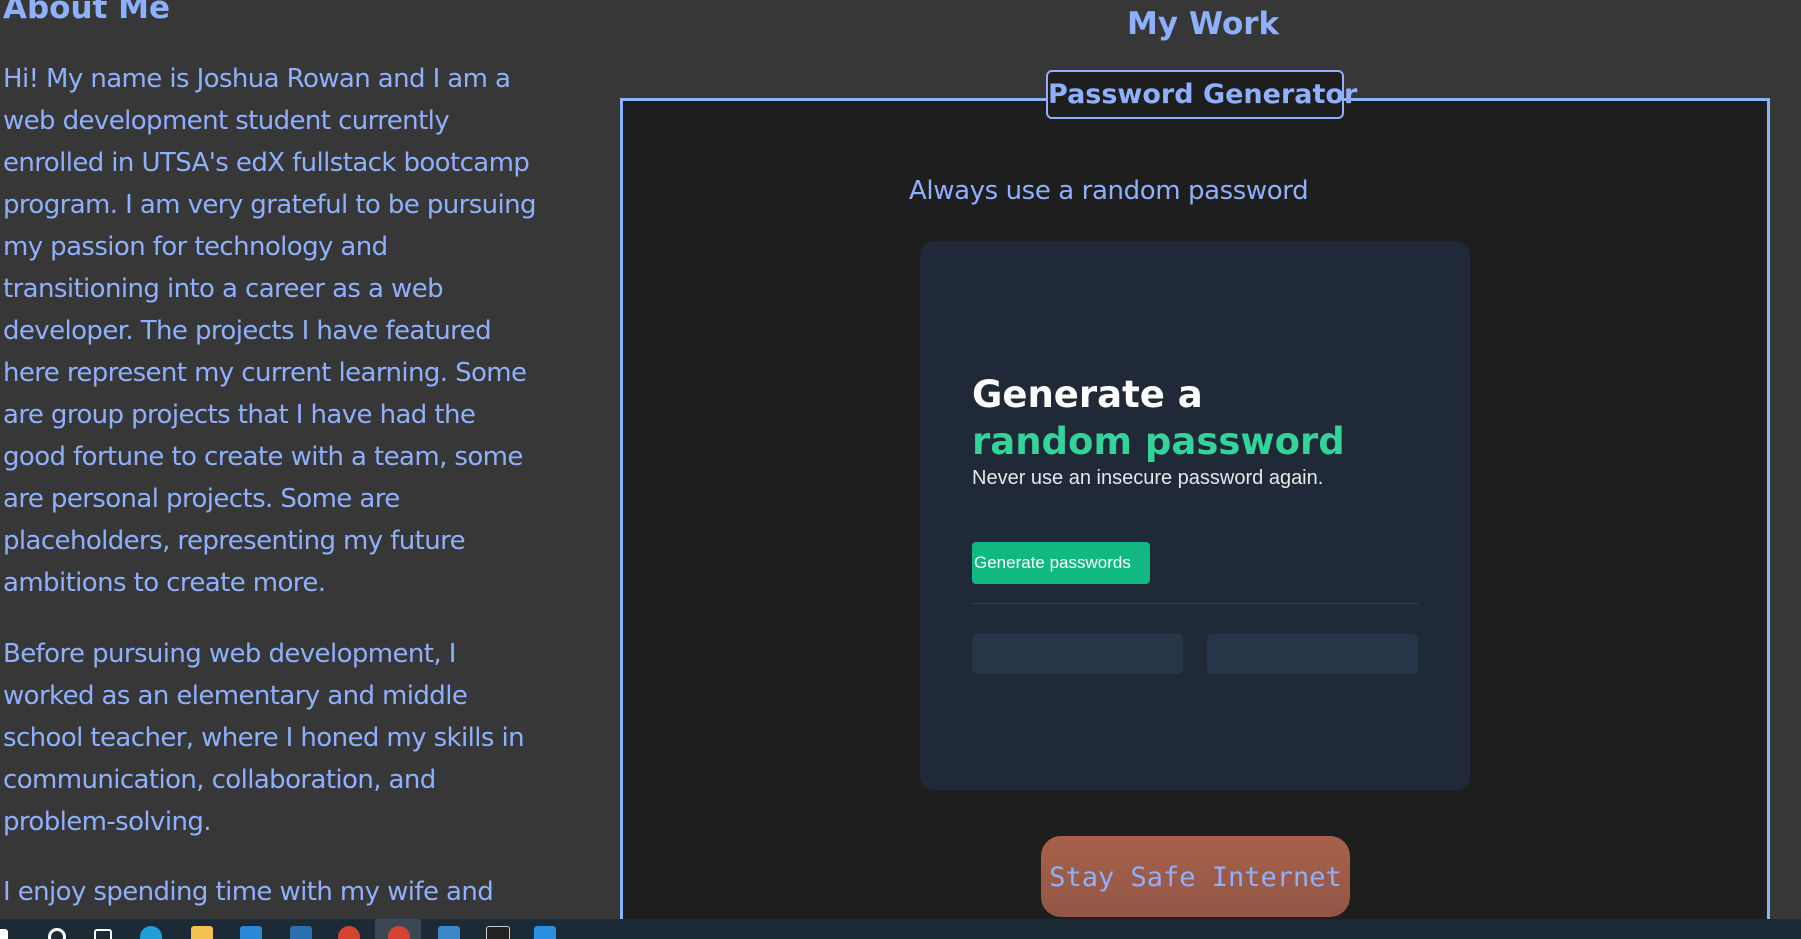 The height and width of the screenshot is (939, 1801). I want to click on search-icon, so click(57, 933).